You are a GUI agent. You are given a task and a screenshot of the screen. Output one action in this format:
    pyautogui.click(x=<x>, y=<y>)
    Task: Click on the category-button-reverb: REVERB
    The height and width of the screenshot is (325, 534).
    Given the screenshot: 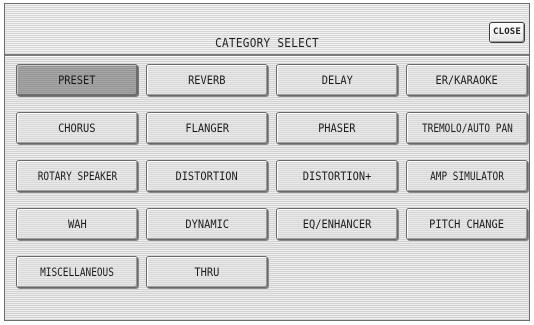 What is the action you would take?
    pyautogui.click(x=207, y=80)
    